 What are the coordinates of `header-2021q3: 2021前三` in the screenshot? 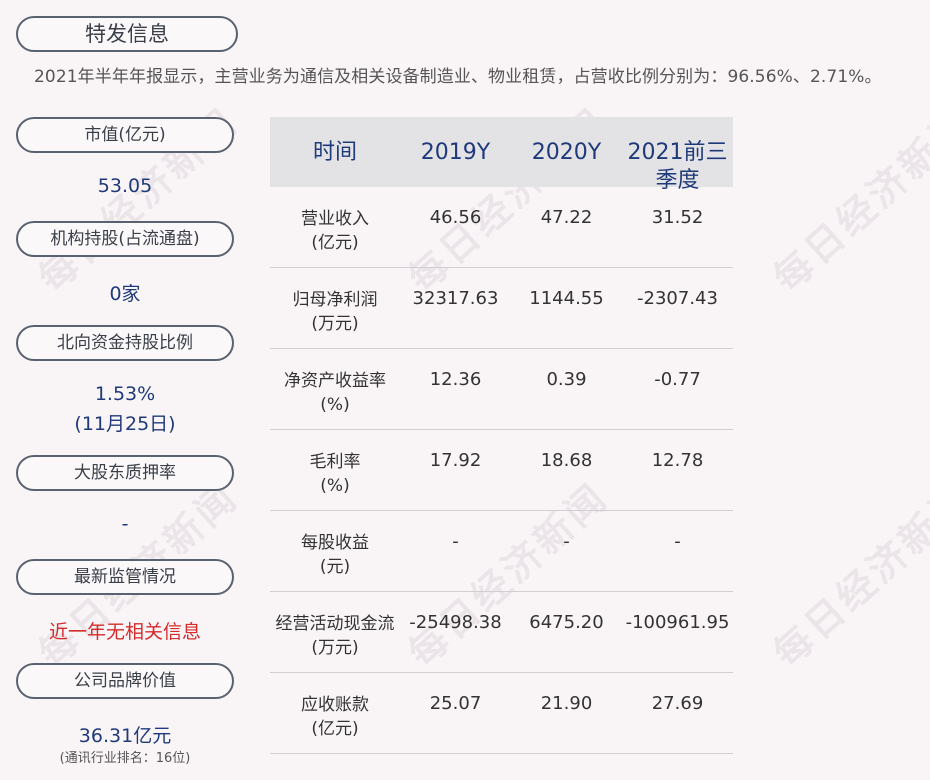 It's located at (677, 152).